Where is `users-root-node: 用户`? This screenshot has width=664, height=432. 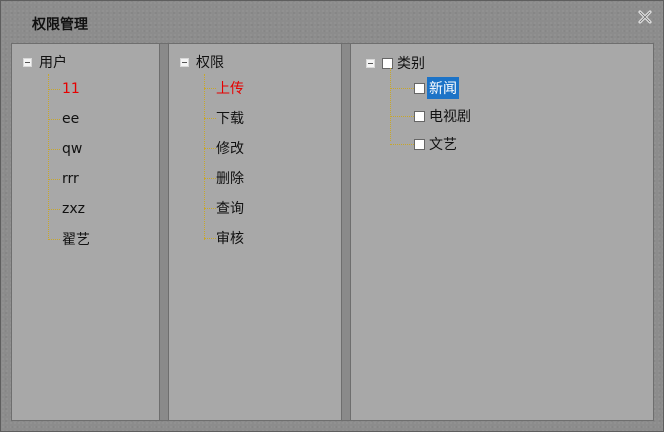 users-root-node: 用户 is located at coordinates (45, 62).